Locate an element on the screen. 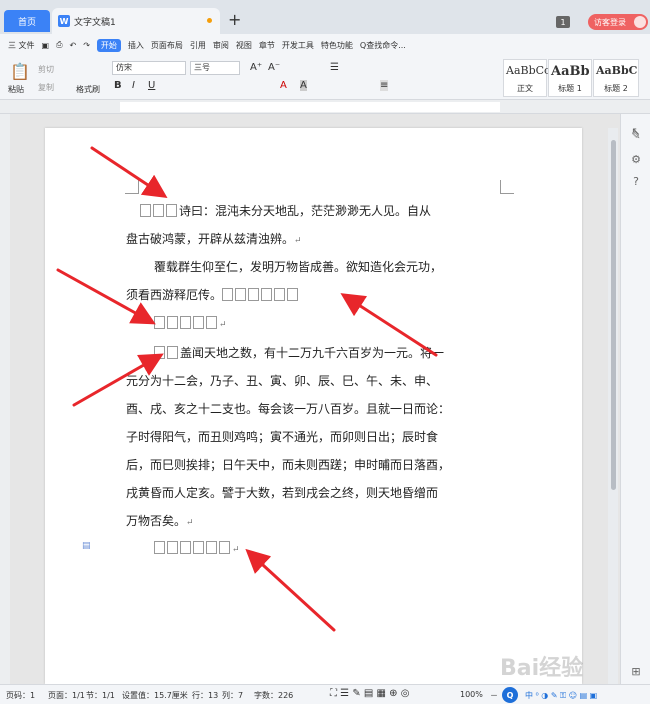  view-icons: ⛶ ☰ ✎ ▤ ▦ ⊕ ◎ is located at coordinates (369, 693).